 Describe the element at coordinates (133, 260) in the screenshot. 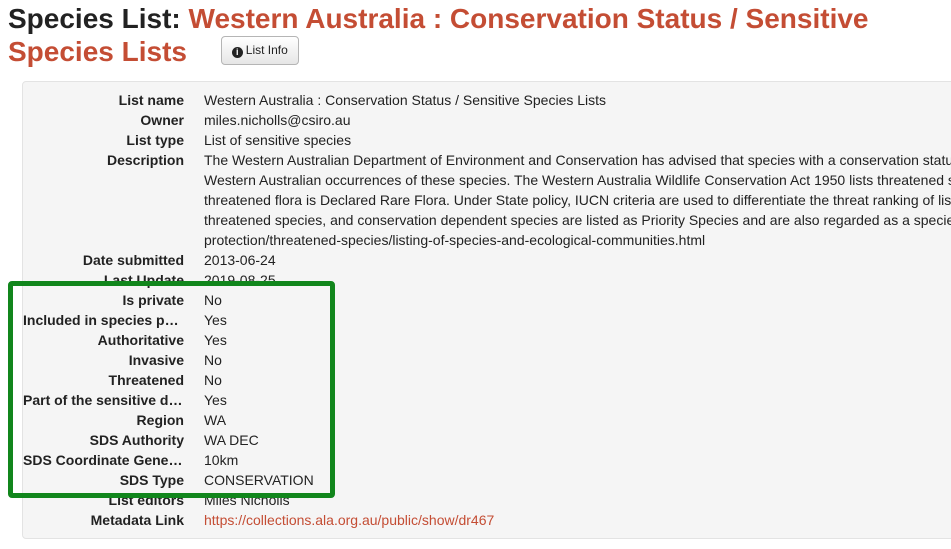

I see `detail-label: Date submitted` at that location.